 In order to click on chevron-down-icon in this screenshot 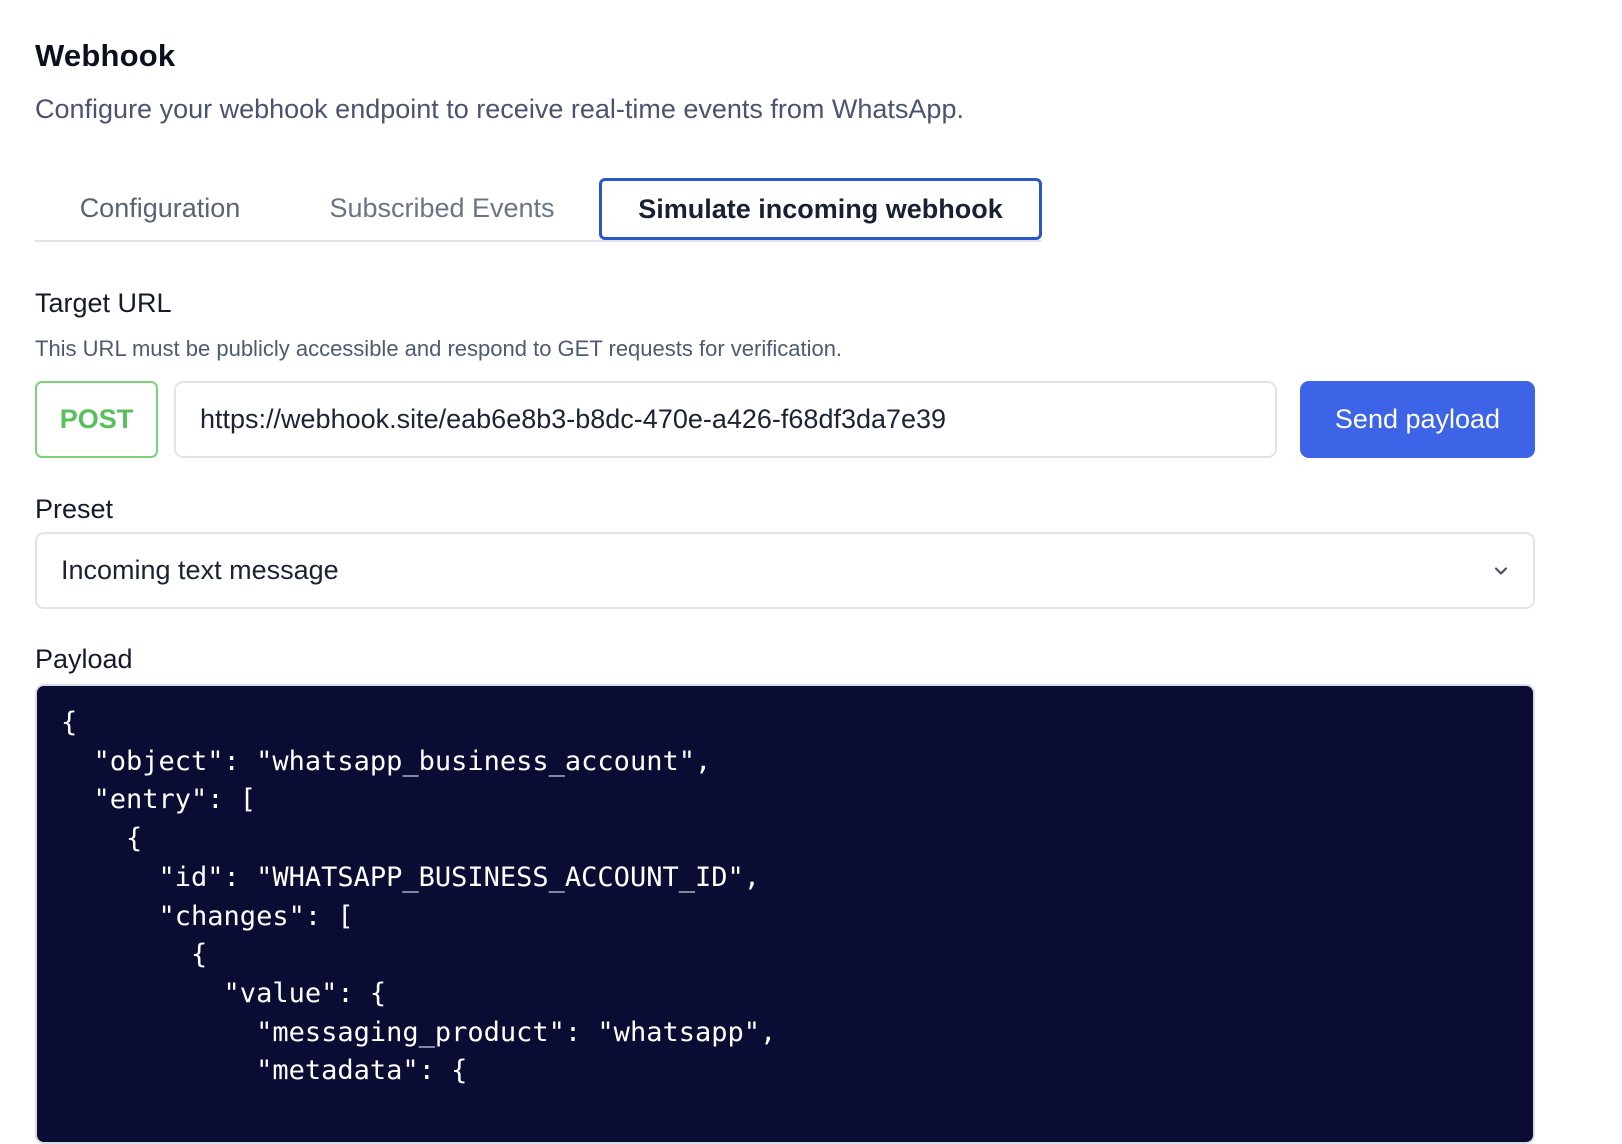, I will do `click(1501, 571)`.